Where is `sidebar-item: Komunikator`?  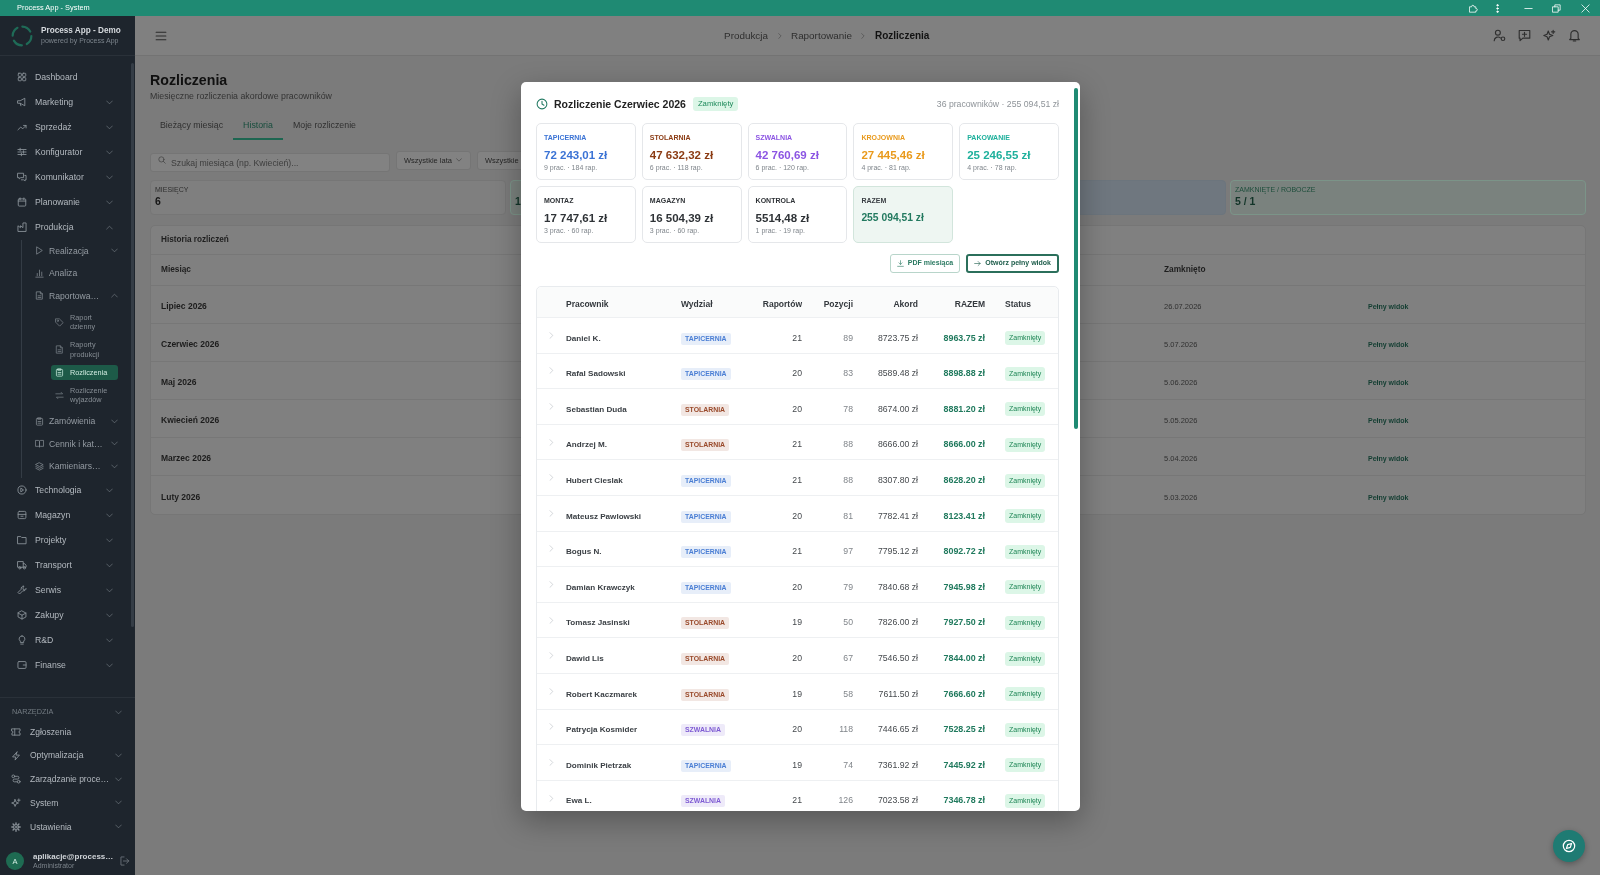
sidebar-item: Komunikator is located at coordinates (65, 177).